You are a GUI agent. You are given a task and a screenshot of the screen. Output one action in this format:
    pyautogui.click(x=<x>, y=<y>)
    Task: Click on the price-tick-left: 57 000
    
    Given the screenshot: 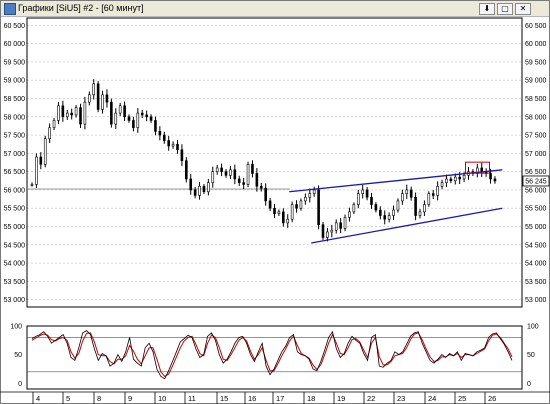 What is the action you would take?
    pyautogui.click(x=15, y=154)
    